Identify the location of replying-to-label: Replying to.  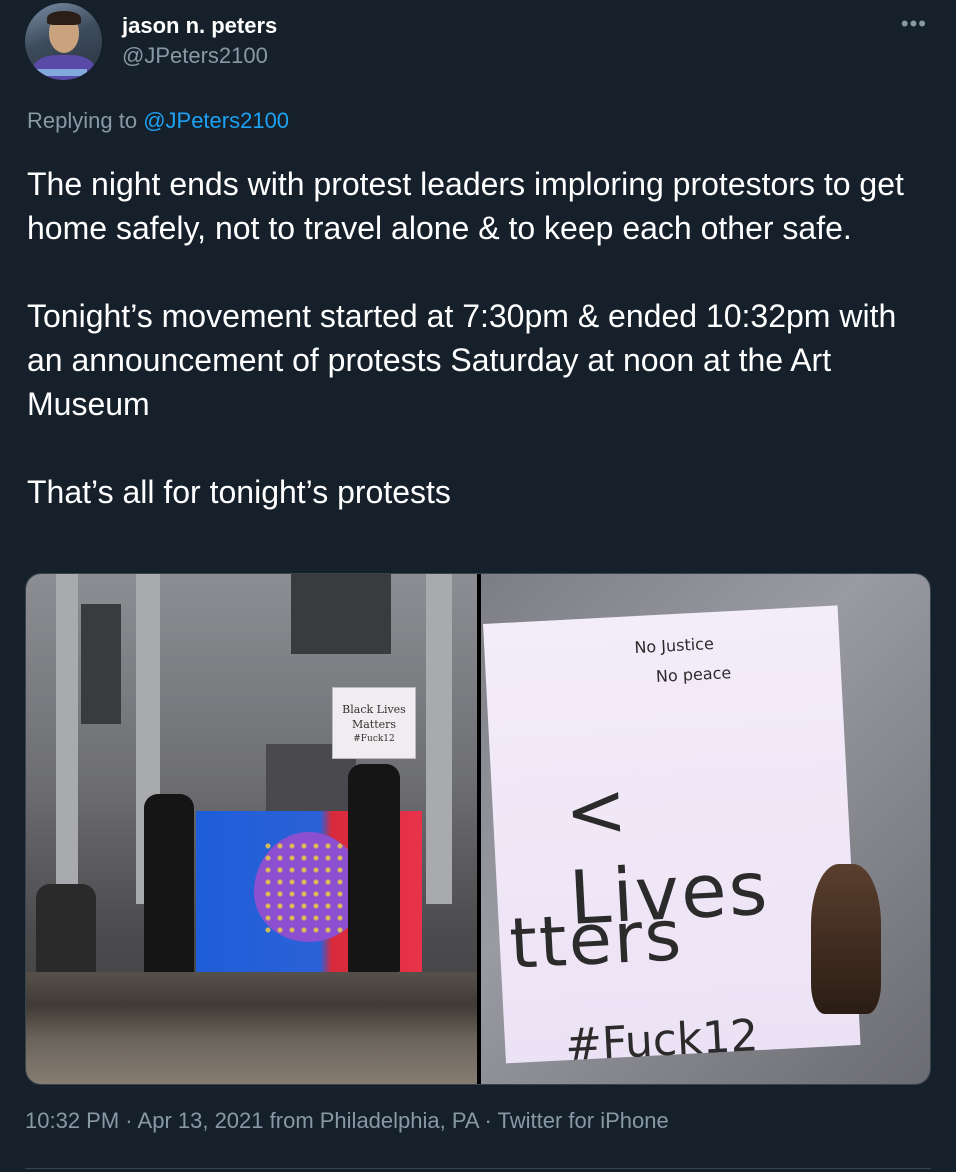
(85, 120).